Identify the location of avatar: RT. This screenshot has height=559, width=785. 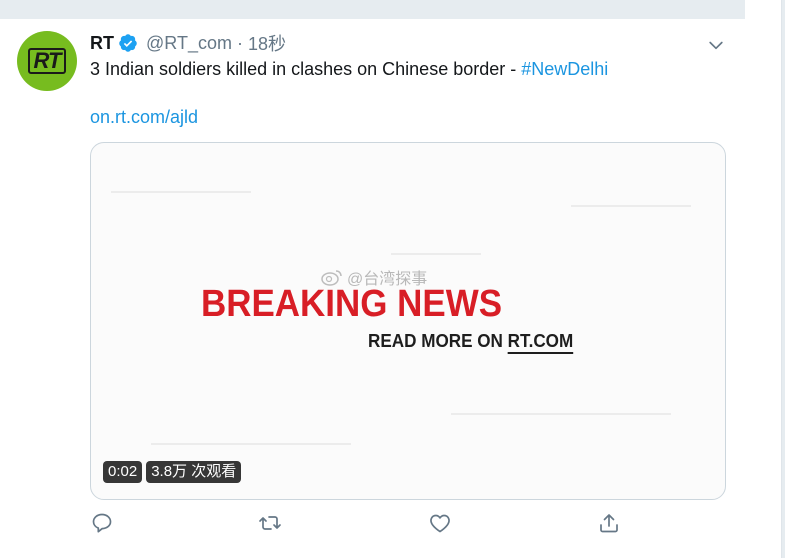
(47, 61).